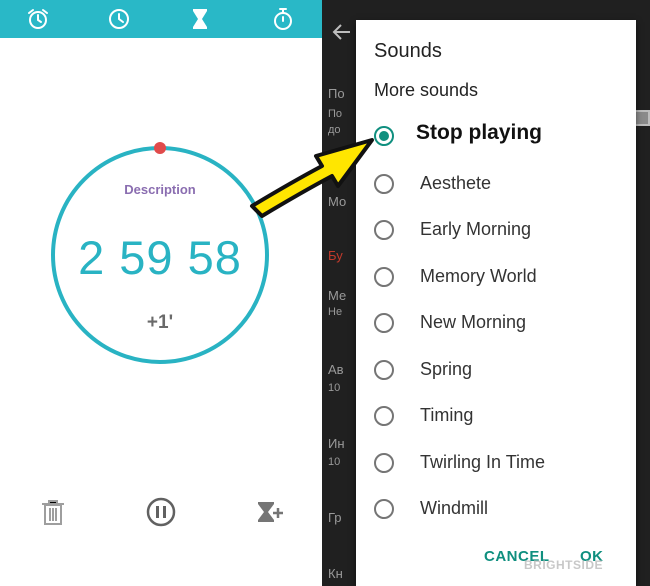  What do you see at coordinates (456, 183) in the screenshot?
I see `sound-option-label: Aesthete` at bounding box center [456, 183].